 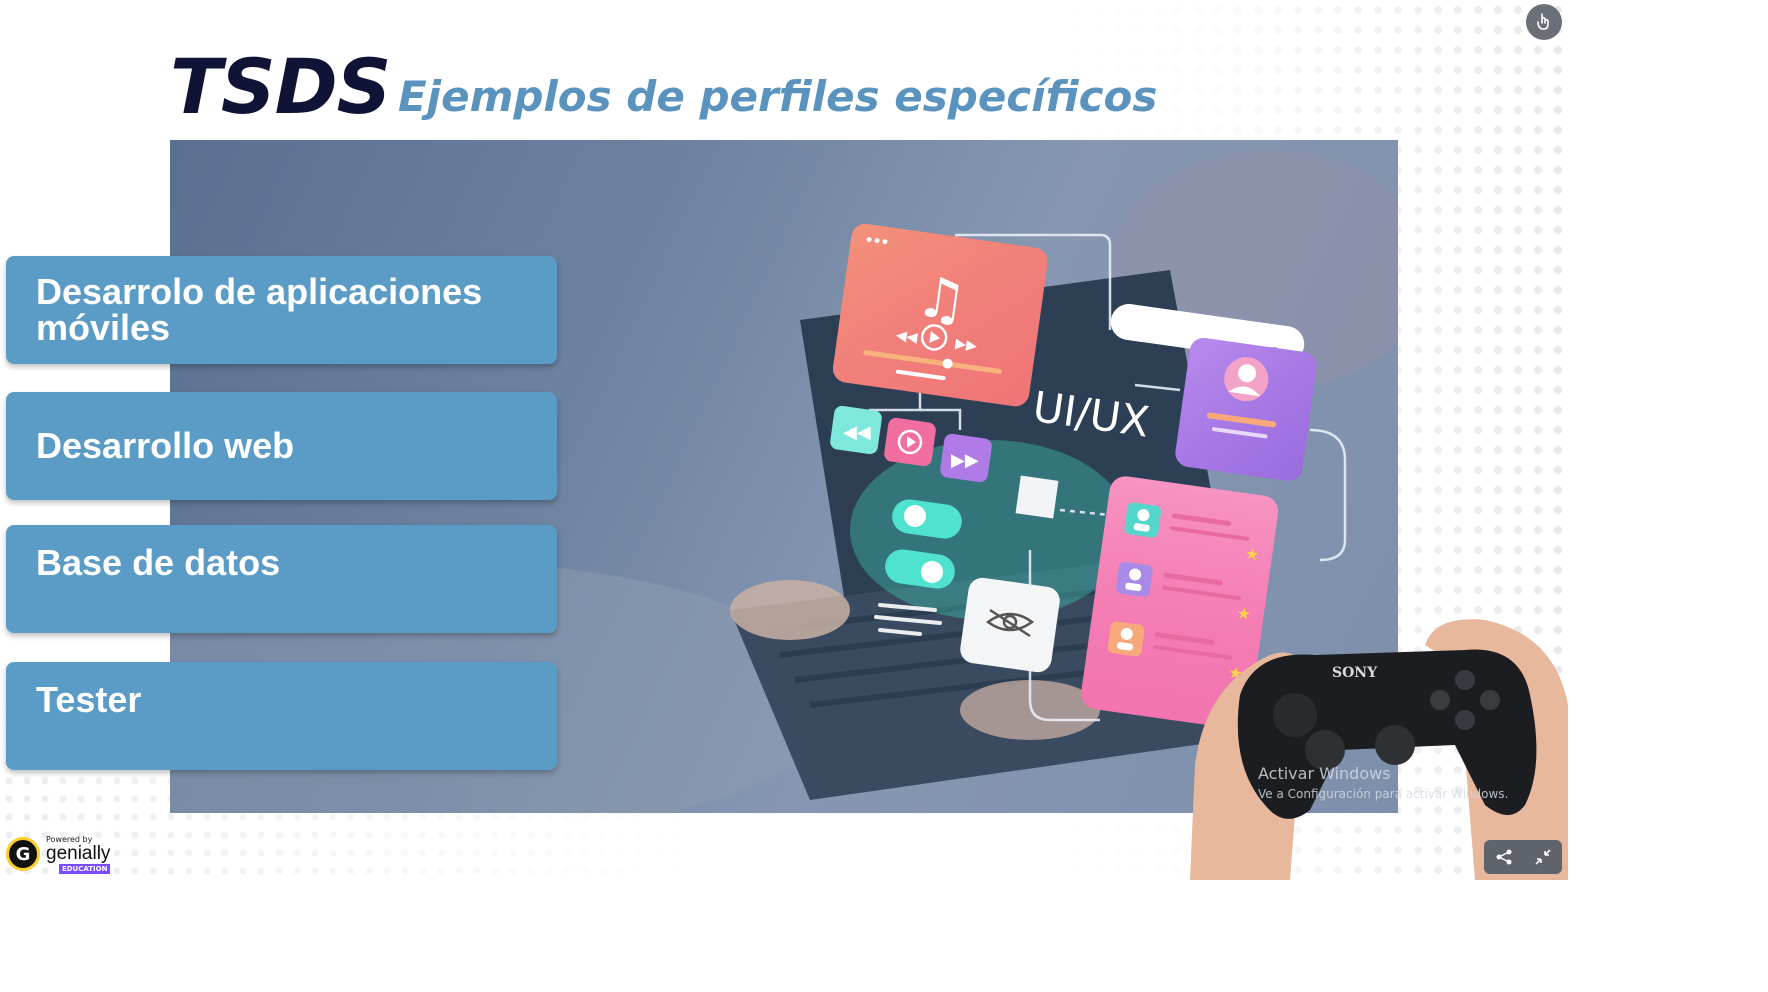 What do you see at coordinates (941, 299) in the screenshot?
I see `music-note-icon: ♫` at bounding box center [941, 299].